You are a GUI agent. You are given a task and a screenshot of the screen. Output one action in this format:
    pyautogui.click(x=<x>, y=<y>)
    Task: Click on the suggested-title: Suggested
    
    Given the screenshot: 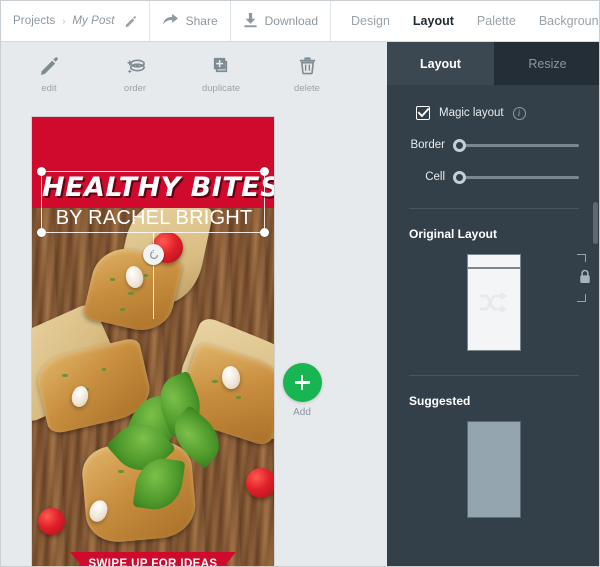 What is the action you would take?
    pyautogui.click(x=440, y=401)
    